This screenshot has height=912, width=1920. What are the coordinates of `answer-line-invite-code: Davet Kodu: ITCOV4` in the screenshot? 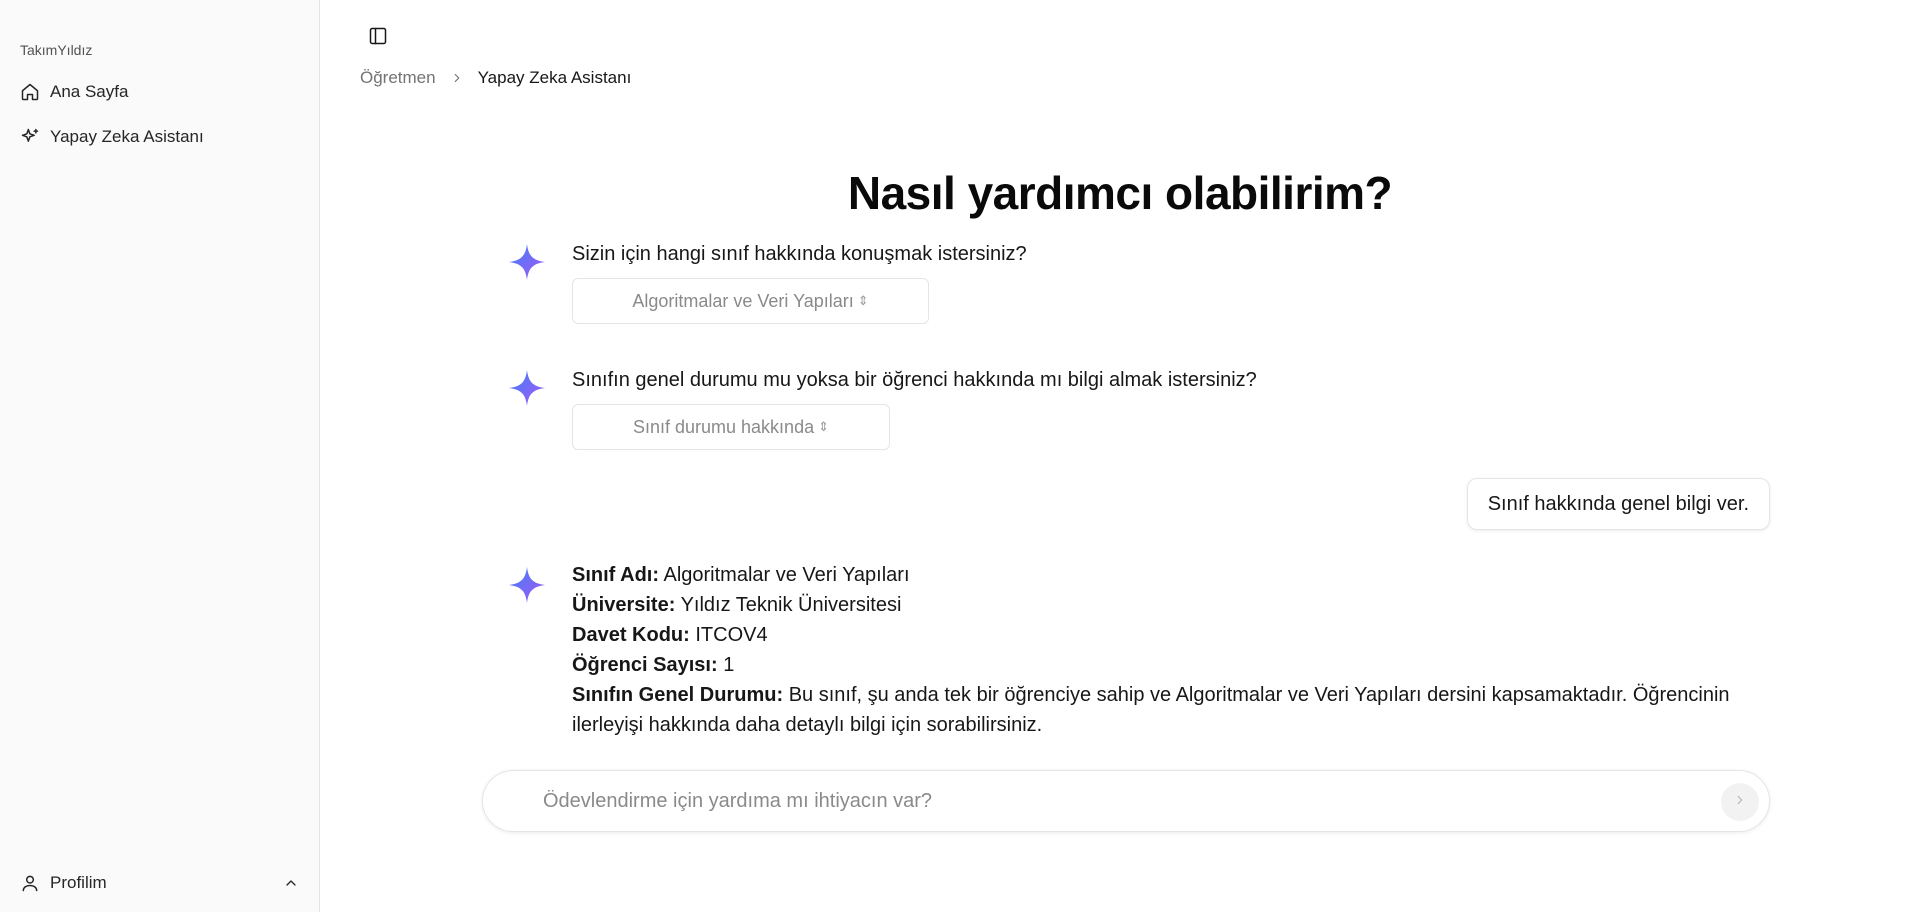 It's located at (1172, 635).